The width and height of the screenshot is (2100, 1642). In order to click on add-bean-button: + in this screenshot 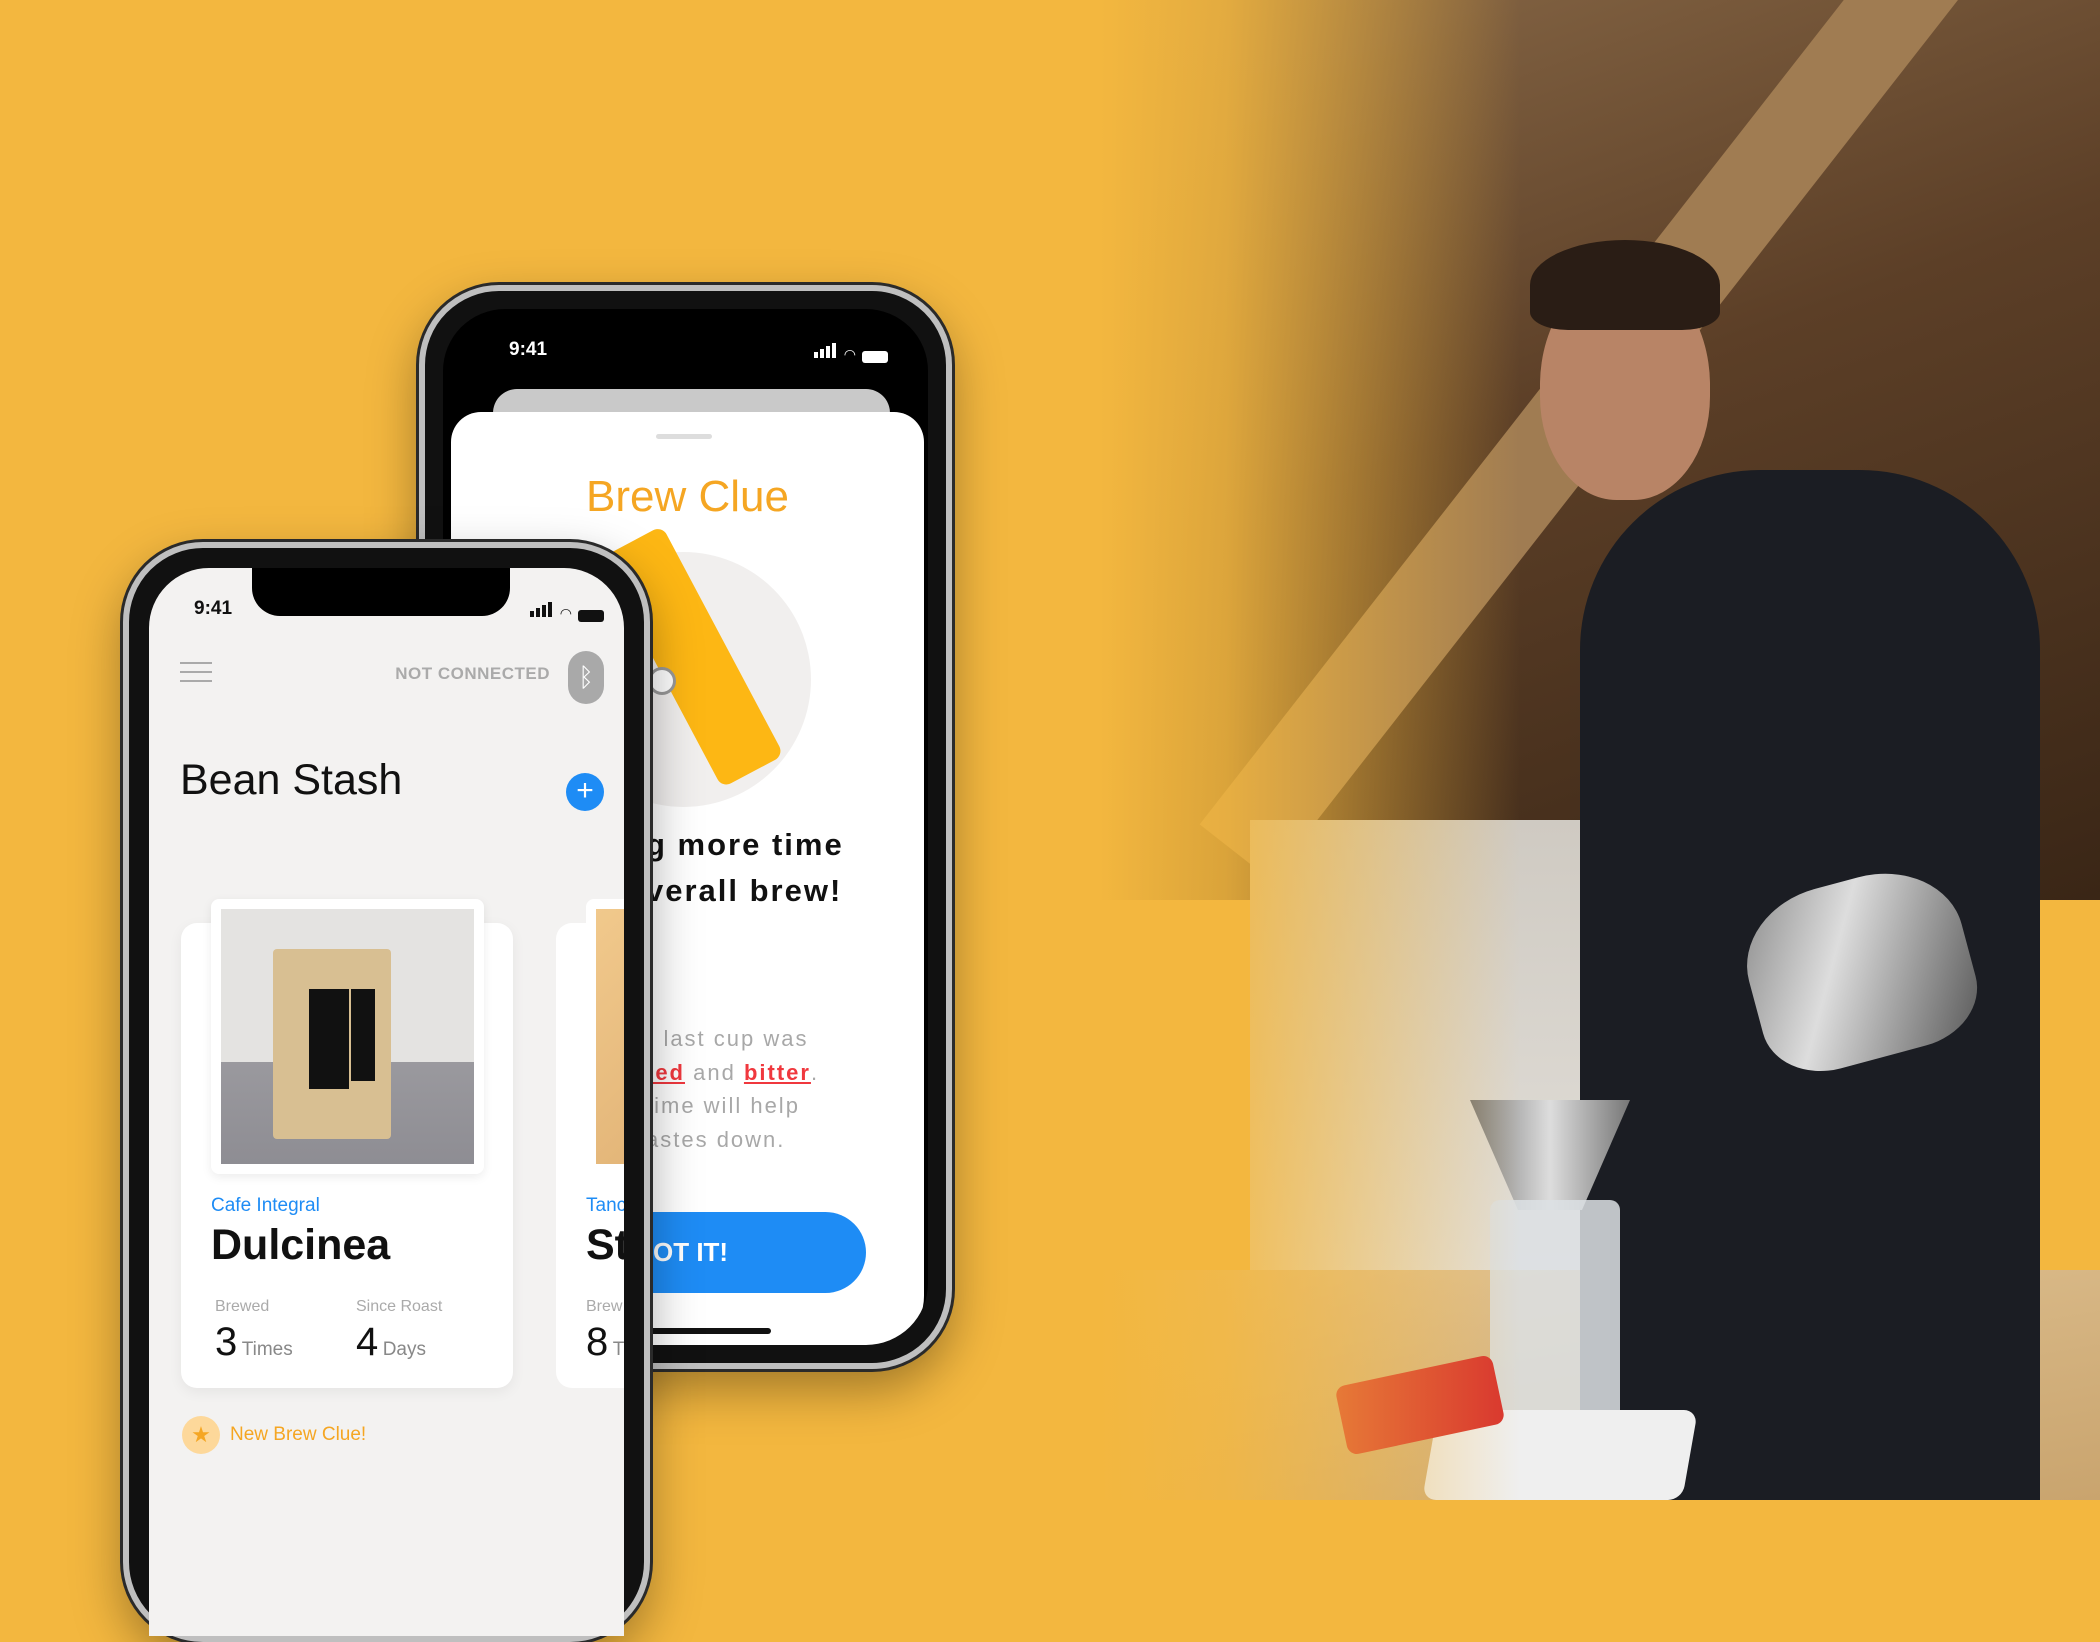, I will do `click(585, 792)`.